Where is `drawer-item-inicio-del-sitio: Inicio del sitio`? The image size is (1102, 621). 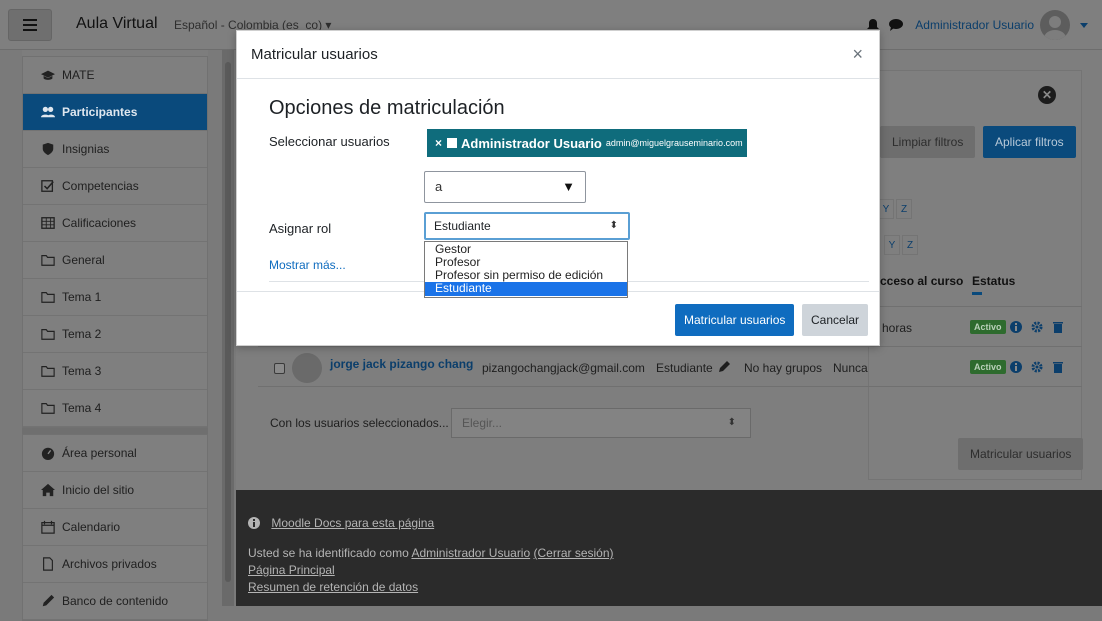
drawer-item-inicio-del-sitio: Inicio del sitio is located at coordinates (115, 490).